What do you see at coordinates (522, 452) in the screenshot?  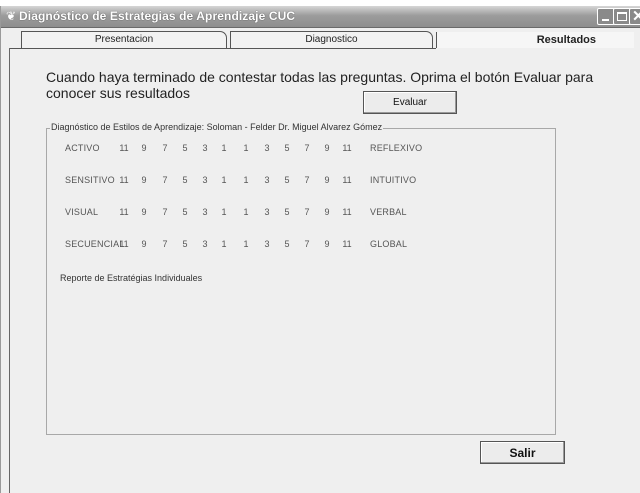 I see `salir-button: Salir` at bounding box center [522, 452].